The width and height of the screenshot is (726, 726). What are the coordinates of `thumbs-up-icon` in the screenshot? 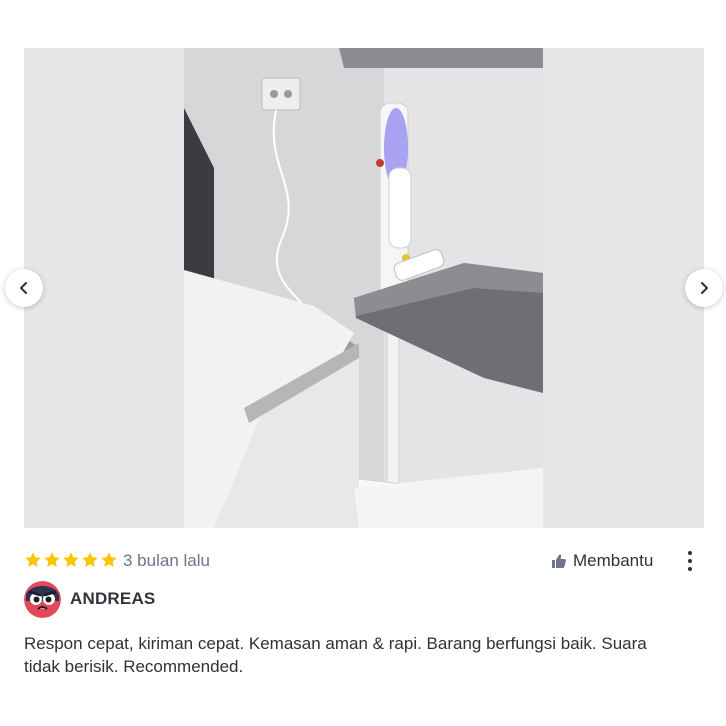 It's located at (559, 561).